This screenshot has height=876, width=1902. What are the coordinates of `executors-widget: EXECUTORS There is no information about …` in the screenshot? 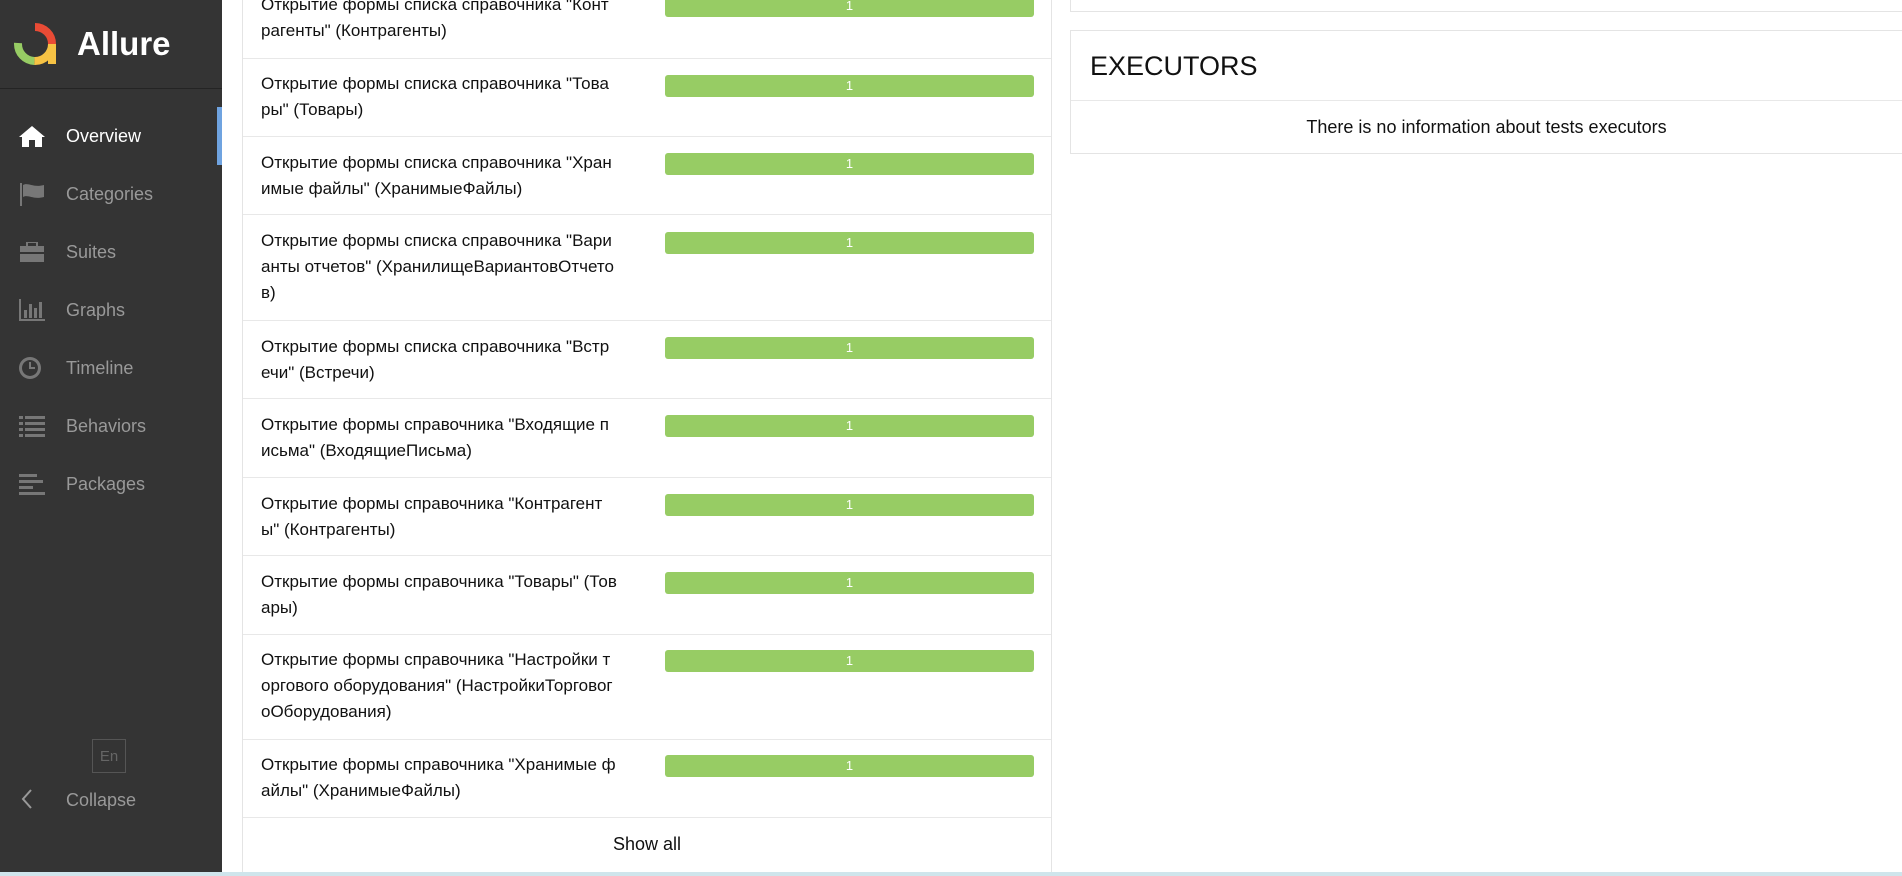 It's located at (1486, 92).